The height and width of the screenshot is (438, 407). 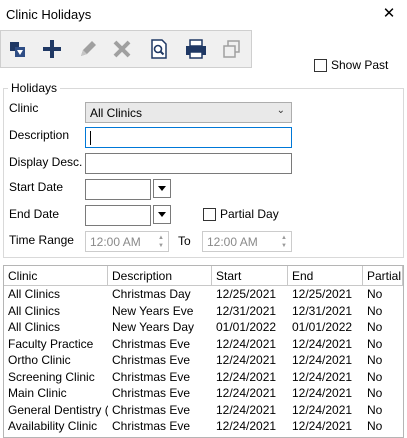 I want to click on cell-end: 01/01/2022, so click(x=322, y=327).